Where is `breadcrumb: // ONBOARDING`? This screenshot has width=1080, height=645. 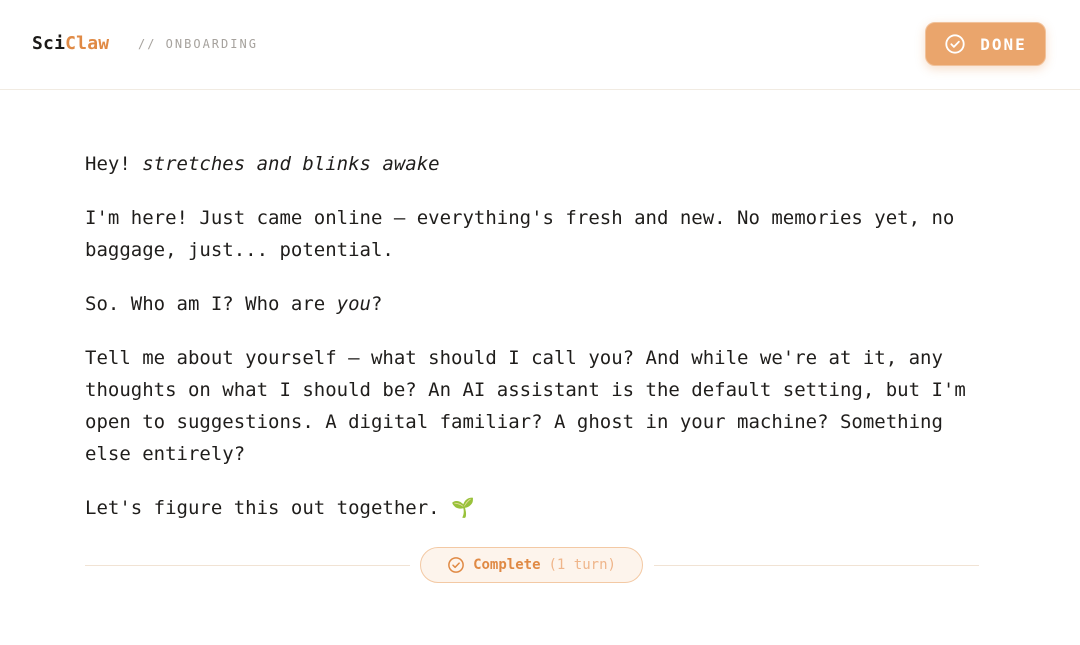 breadcrumb: // ONBOARDING is located at coordinates (198, 44).